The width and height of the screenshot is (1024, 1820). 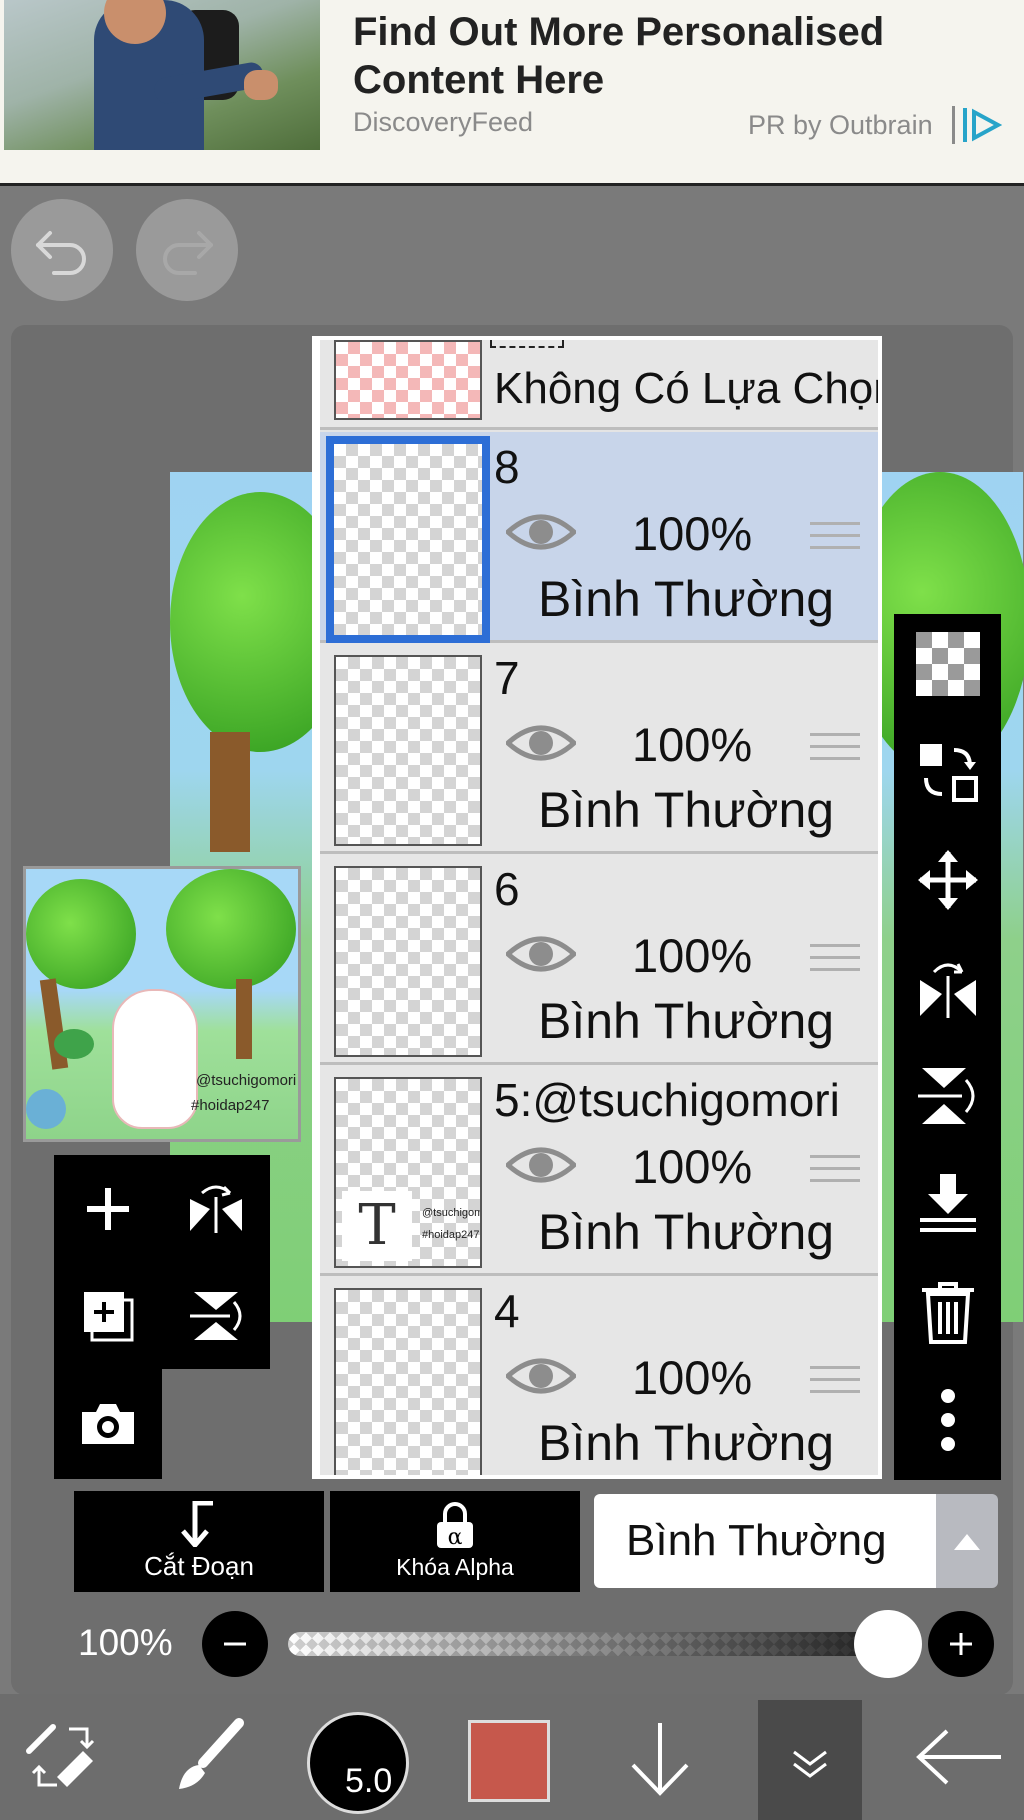 What do you see at coordinates (686, 388) in the screenshot?
I see `selection-label: Không Có Lựa Chọn` at bounding box center [686, 388].